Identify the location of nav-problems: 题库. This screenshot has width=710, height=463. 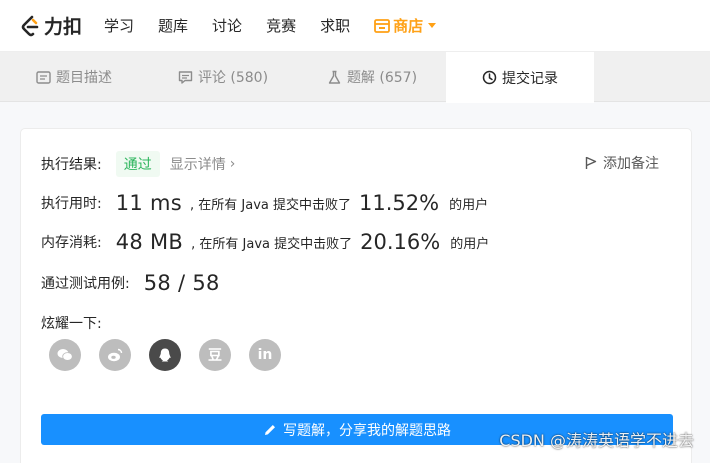
(173, 25).